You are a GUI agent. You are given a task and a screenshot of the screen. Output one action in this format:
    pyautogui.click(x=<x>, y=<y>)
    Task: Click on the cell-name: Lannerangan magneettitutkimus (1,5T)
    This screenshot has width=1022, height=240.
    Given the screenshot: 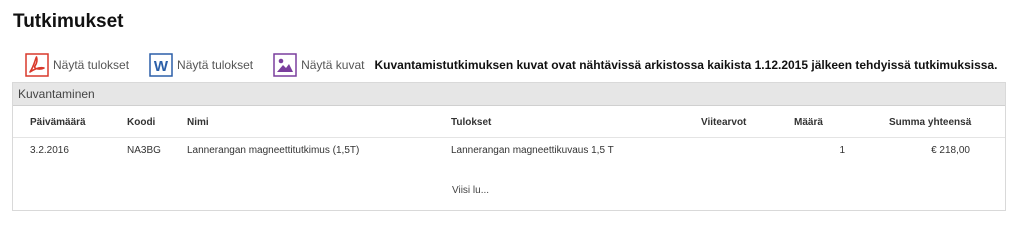 What is the action you would take?
    pyautogui.click(x=273, y=150)
    